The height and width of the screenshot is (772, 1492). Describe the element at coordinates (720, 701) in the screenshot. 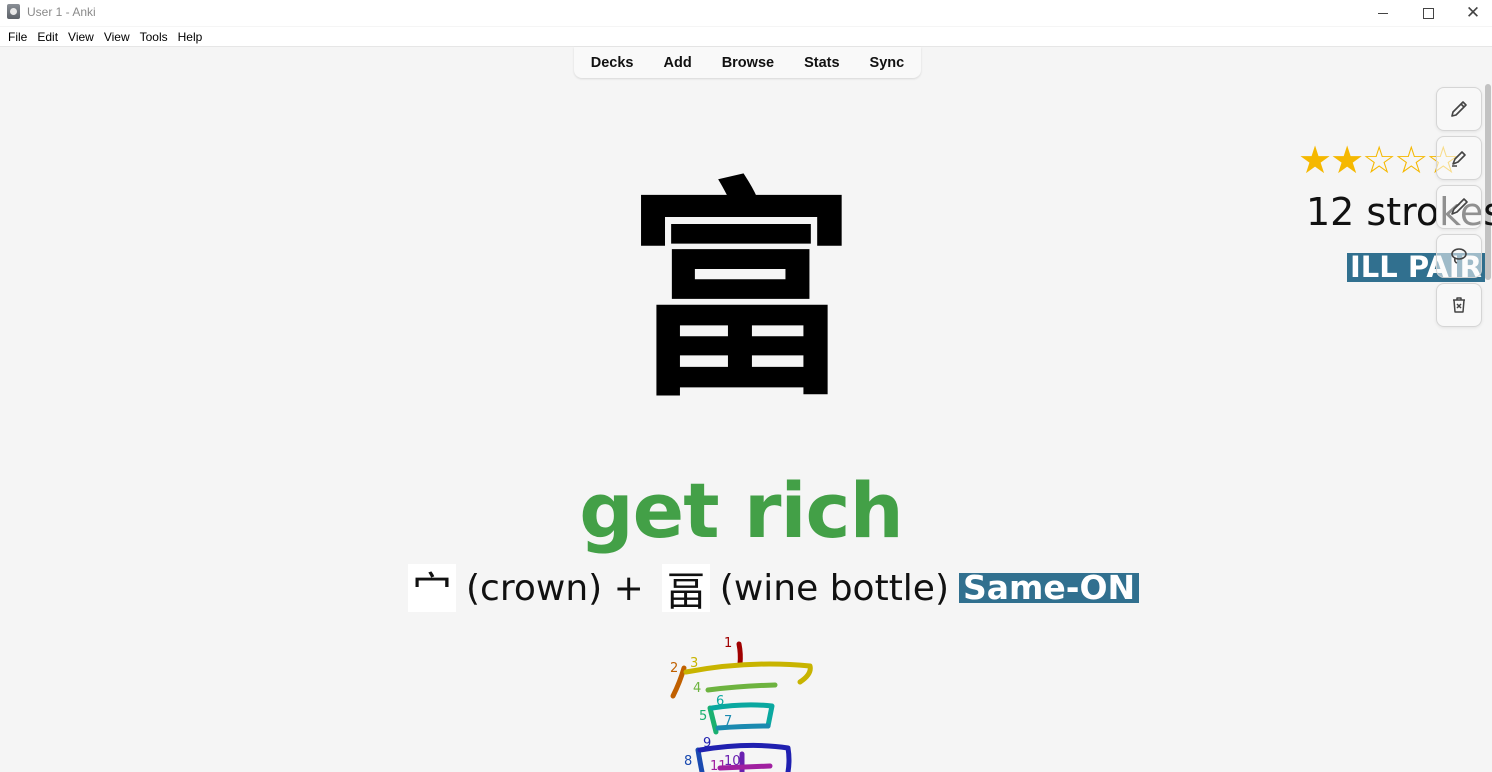

I see `stroke-number-6: 6` at that location.